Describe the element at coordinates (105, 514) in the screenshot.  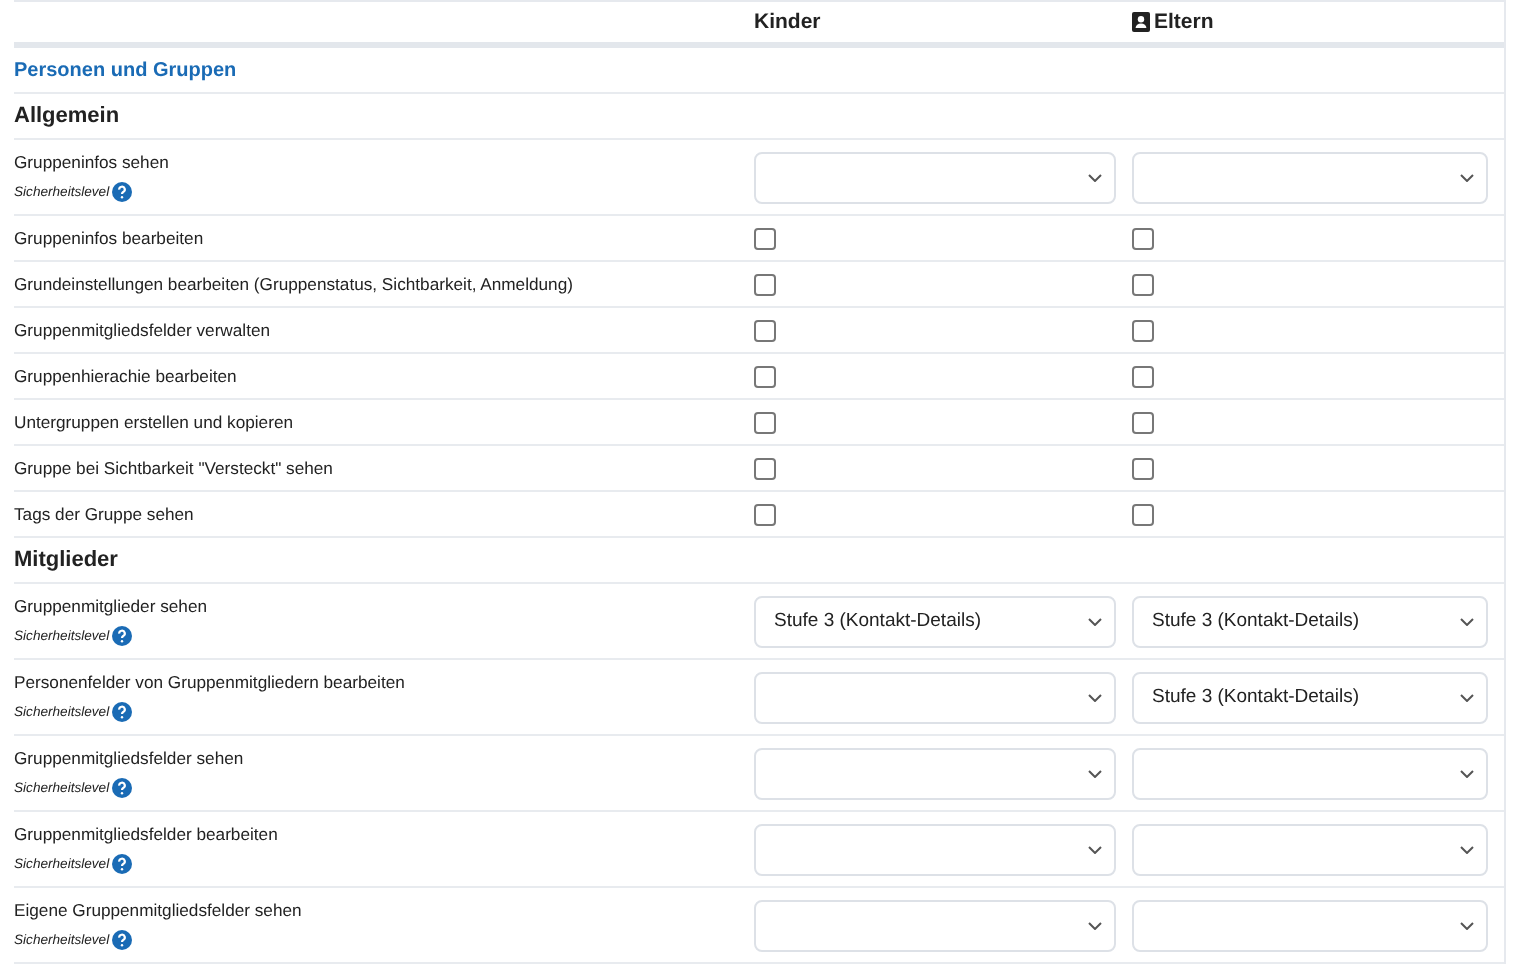
I see `permission-label: Tags der Gruppe sehen` at that location.